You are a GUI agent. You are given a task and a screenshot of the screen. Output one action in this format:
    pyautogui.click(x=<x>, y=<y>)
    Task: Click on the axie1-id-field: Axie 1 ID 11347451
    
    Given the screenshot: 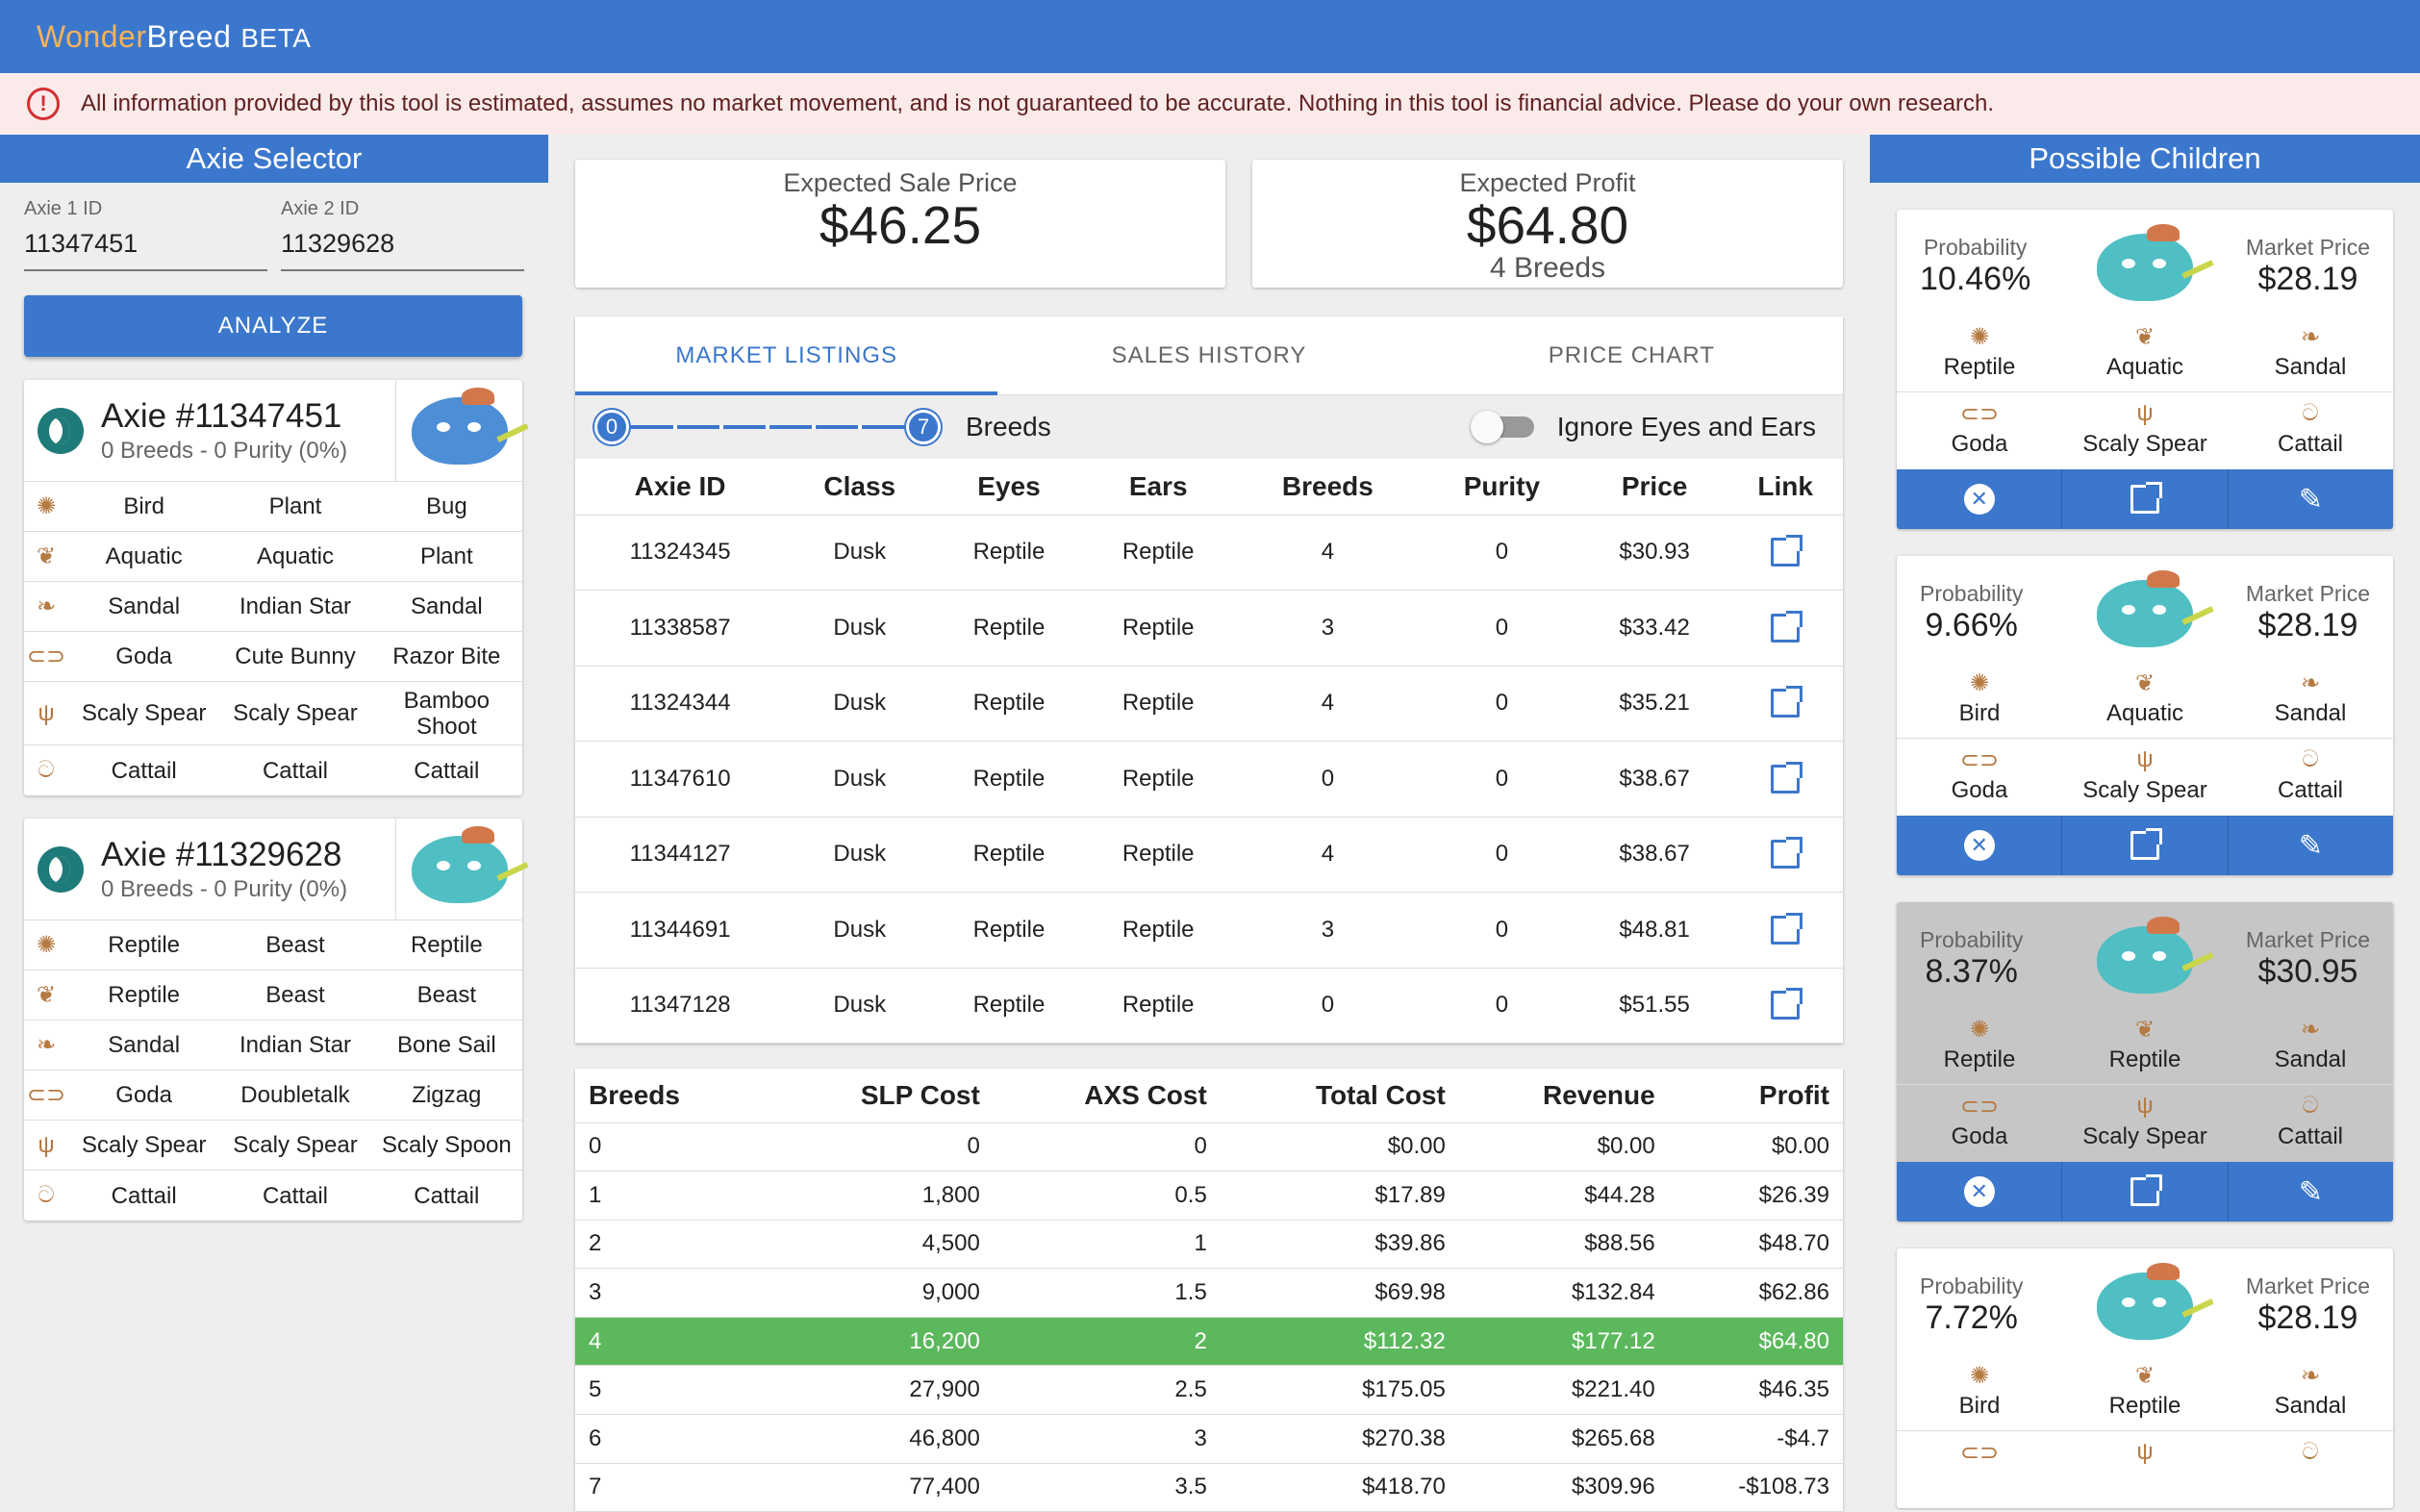 What is the action you would take?
    pyautogui.click(x=145, y=233)
    